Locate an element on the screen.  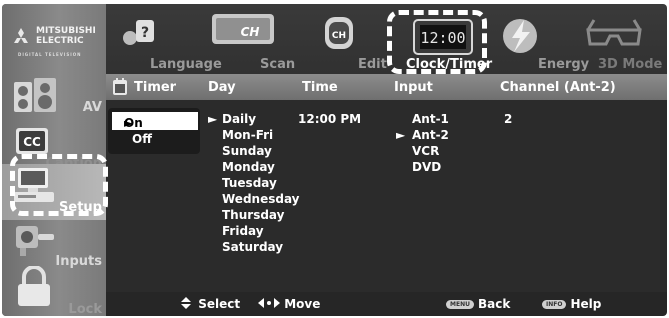
tab-3d-mode: 3D Mode is located at coordinates (625, 39).